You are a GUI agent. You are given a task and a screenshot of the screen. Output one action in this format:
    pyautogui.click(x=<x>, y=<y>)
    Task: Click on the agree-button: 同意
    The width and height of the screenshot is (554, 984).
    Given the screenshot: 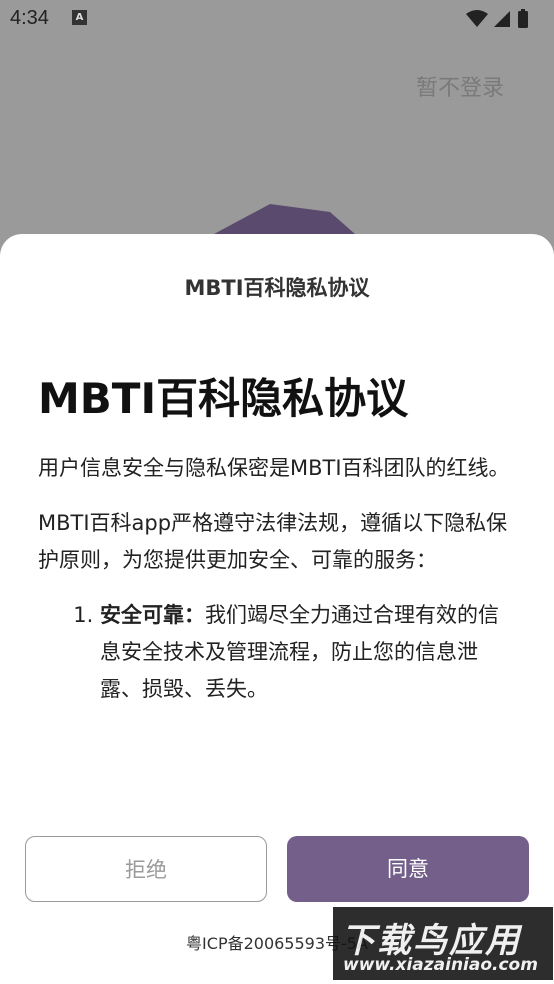 What is the action you would take?
    pyautogui.click(x=408, y=869)
    